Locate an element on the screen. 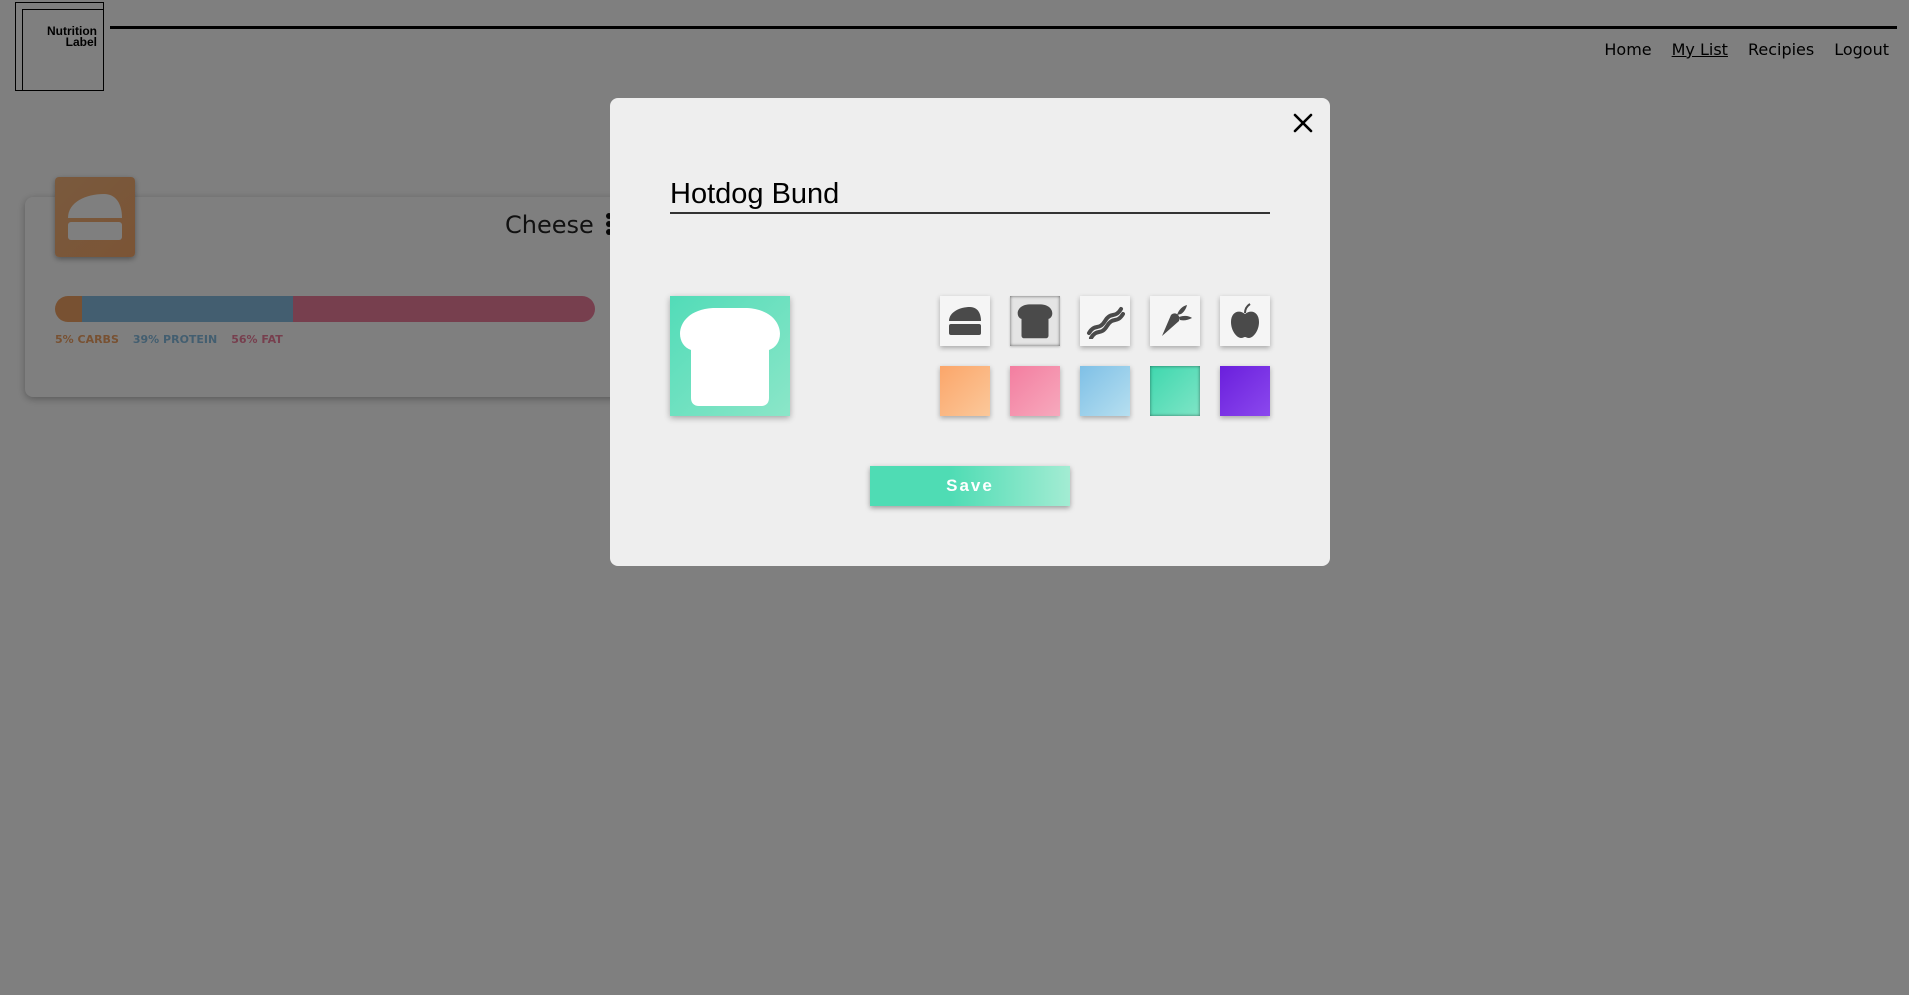 The height and width of the screenshot is (995, 1909). color-option-teal is located at coordinates (1175, 391).